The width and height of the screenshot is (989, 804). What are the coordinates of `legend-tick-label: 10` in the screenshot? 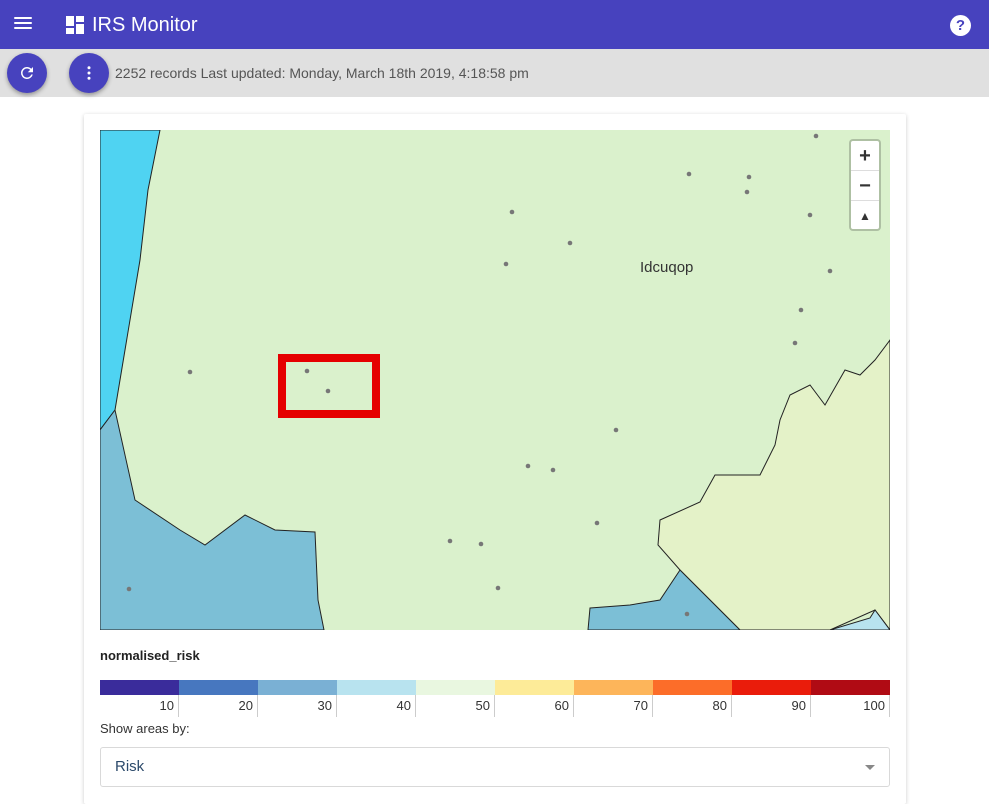 It's located at (139, 706).